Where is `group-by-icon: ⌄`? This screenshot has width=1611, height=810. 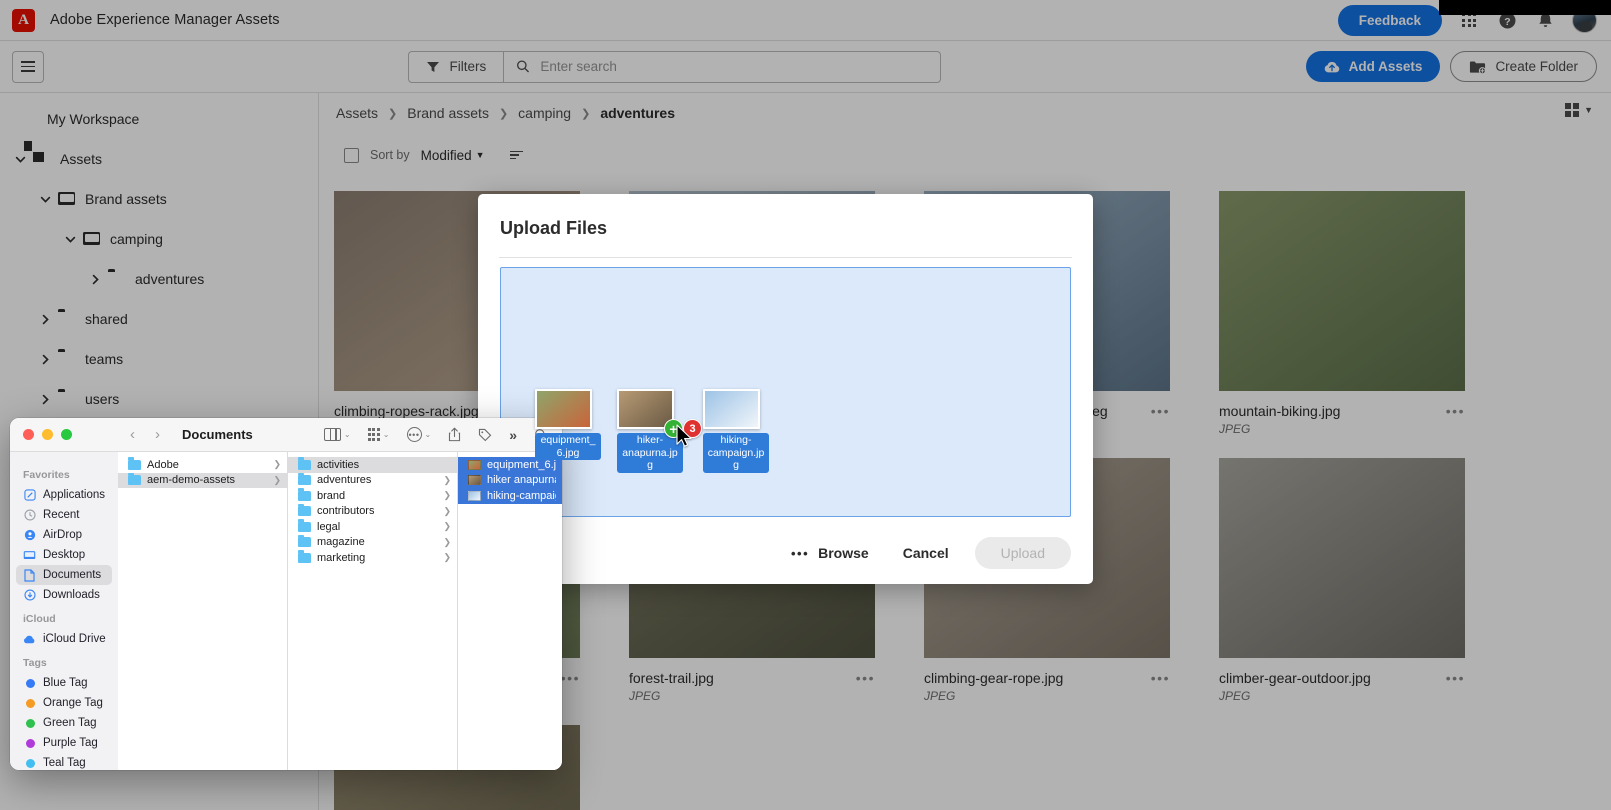
group-by-icon: ⌄ is located at coordinates (378, 434).